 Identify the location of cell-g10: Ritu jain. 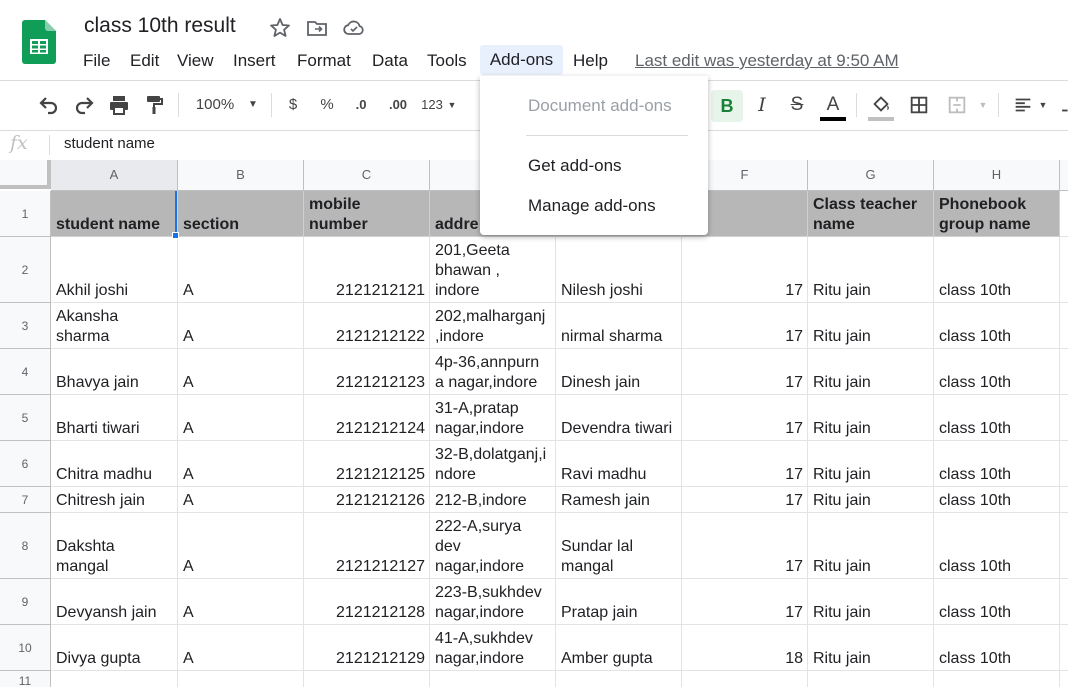
(871, 648).